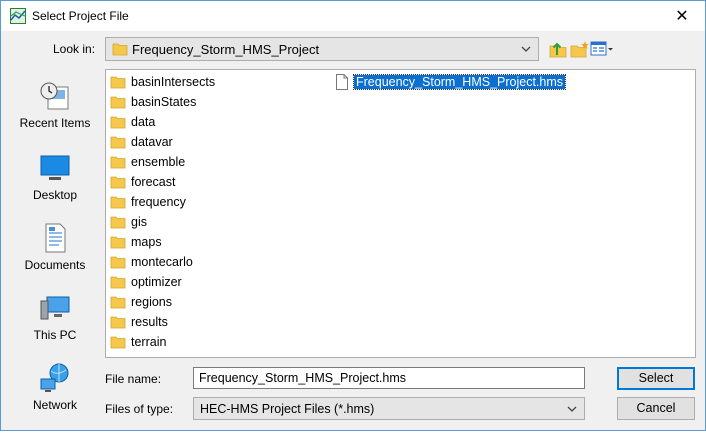 This screenshot has height=433, width=706. I want to click on folder-name: basinIntersects, so click(173, 82).